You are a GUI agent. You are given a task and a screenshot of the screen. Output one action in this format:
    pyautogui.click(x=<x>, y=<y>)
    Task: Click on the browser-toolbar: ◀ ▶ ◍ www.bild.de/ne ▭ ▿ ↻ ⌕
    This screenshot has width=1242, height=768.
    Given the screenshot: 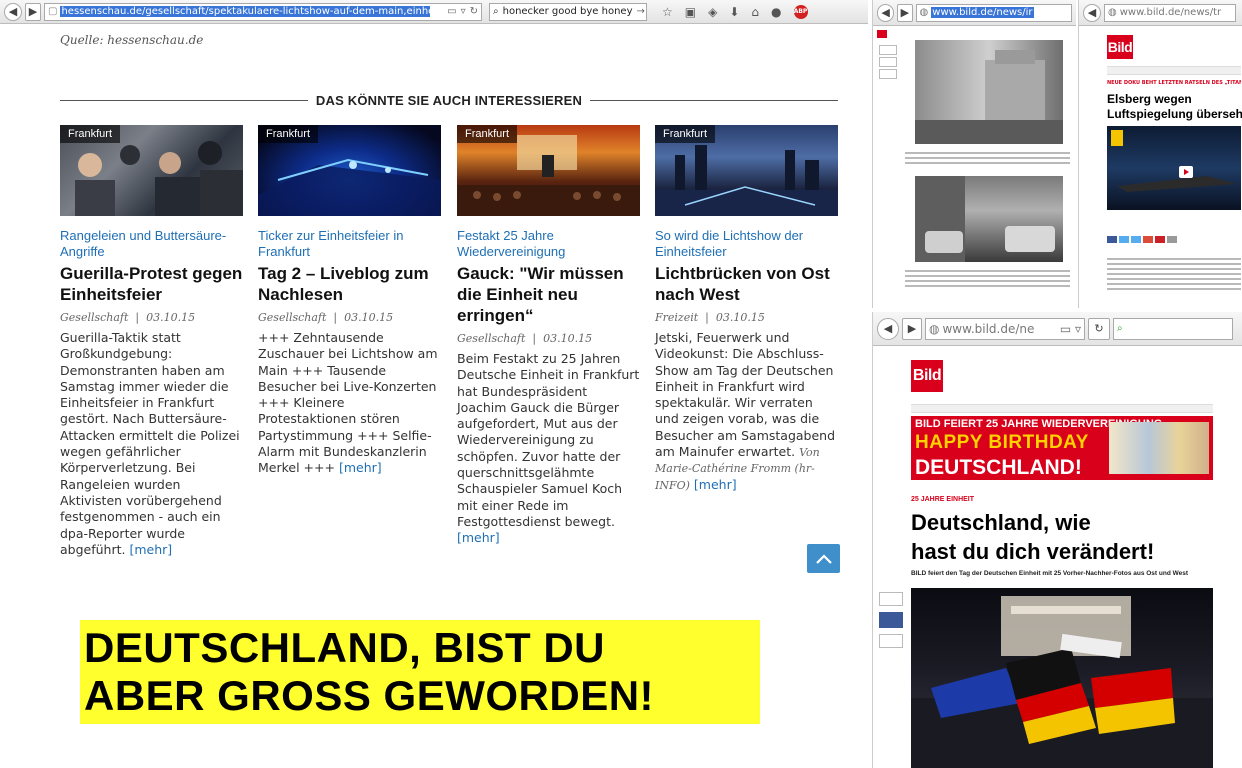 What is the action you would take?
    pyautogui.click(x=1057, y=329)
    